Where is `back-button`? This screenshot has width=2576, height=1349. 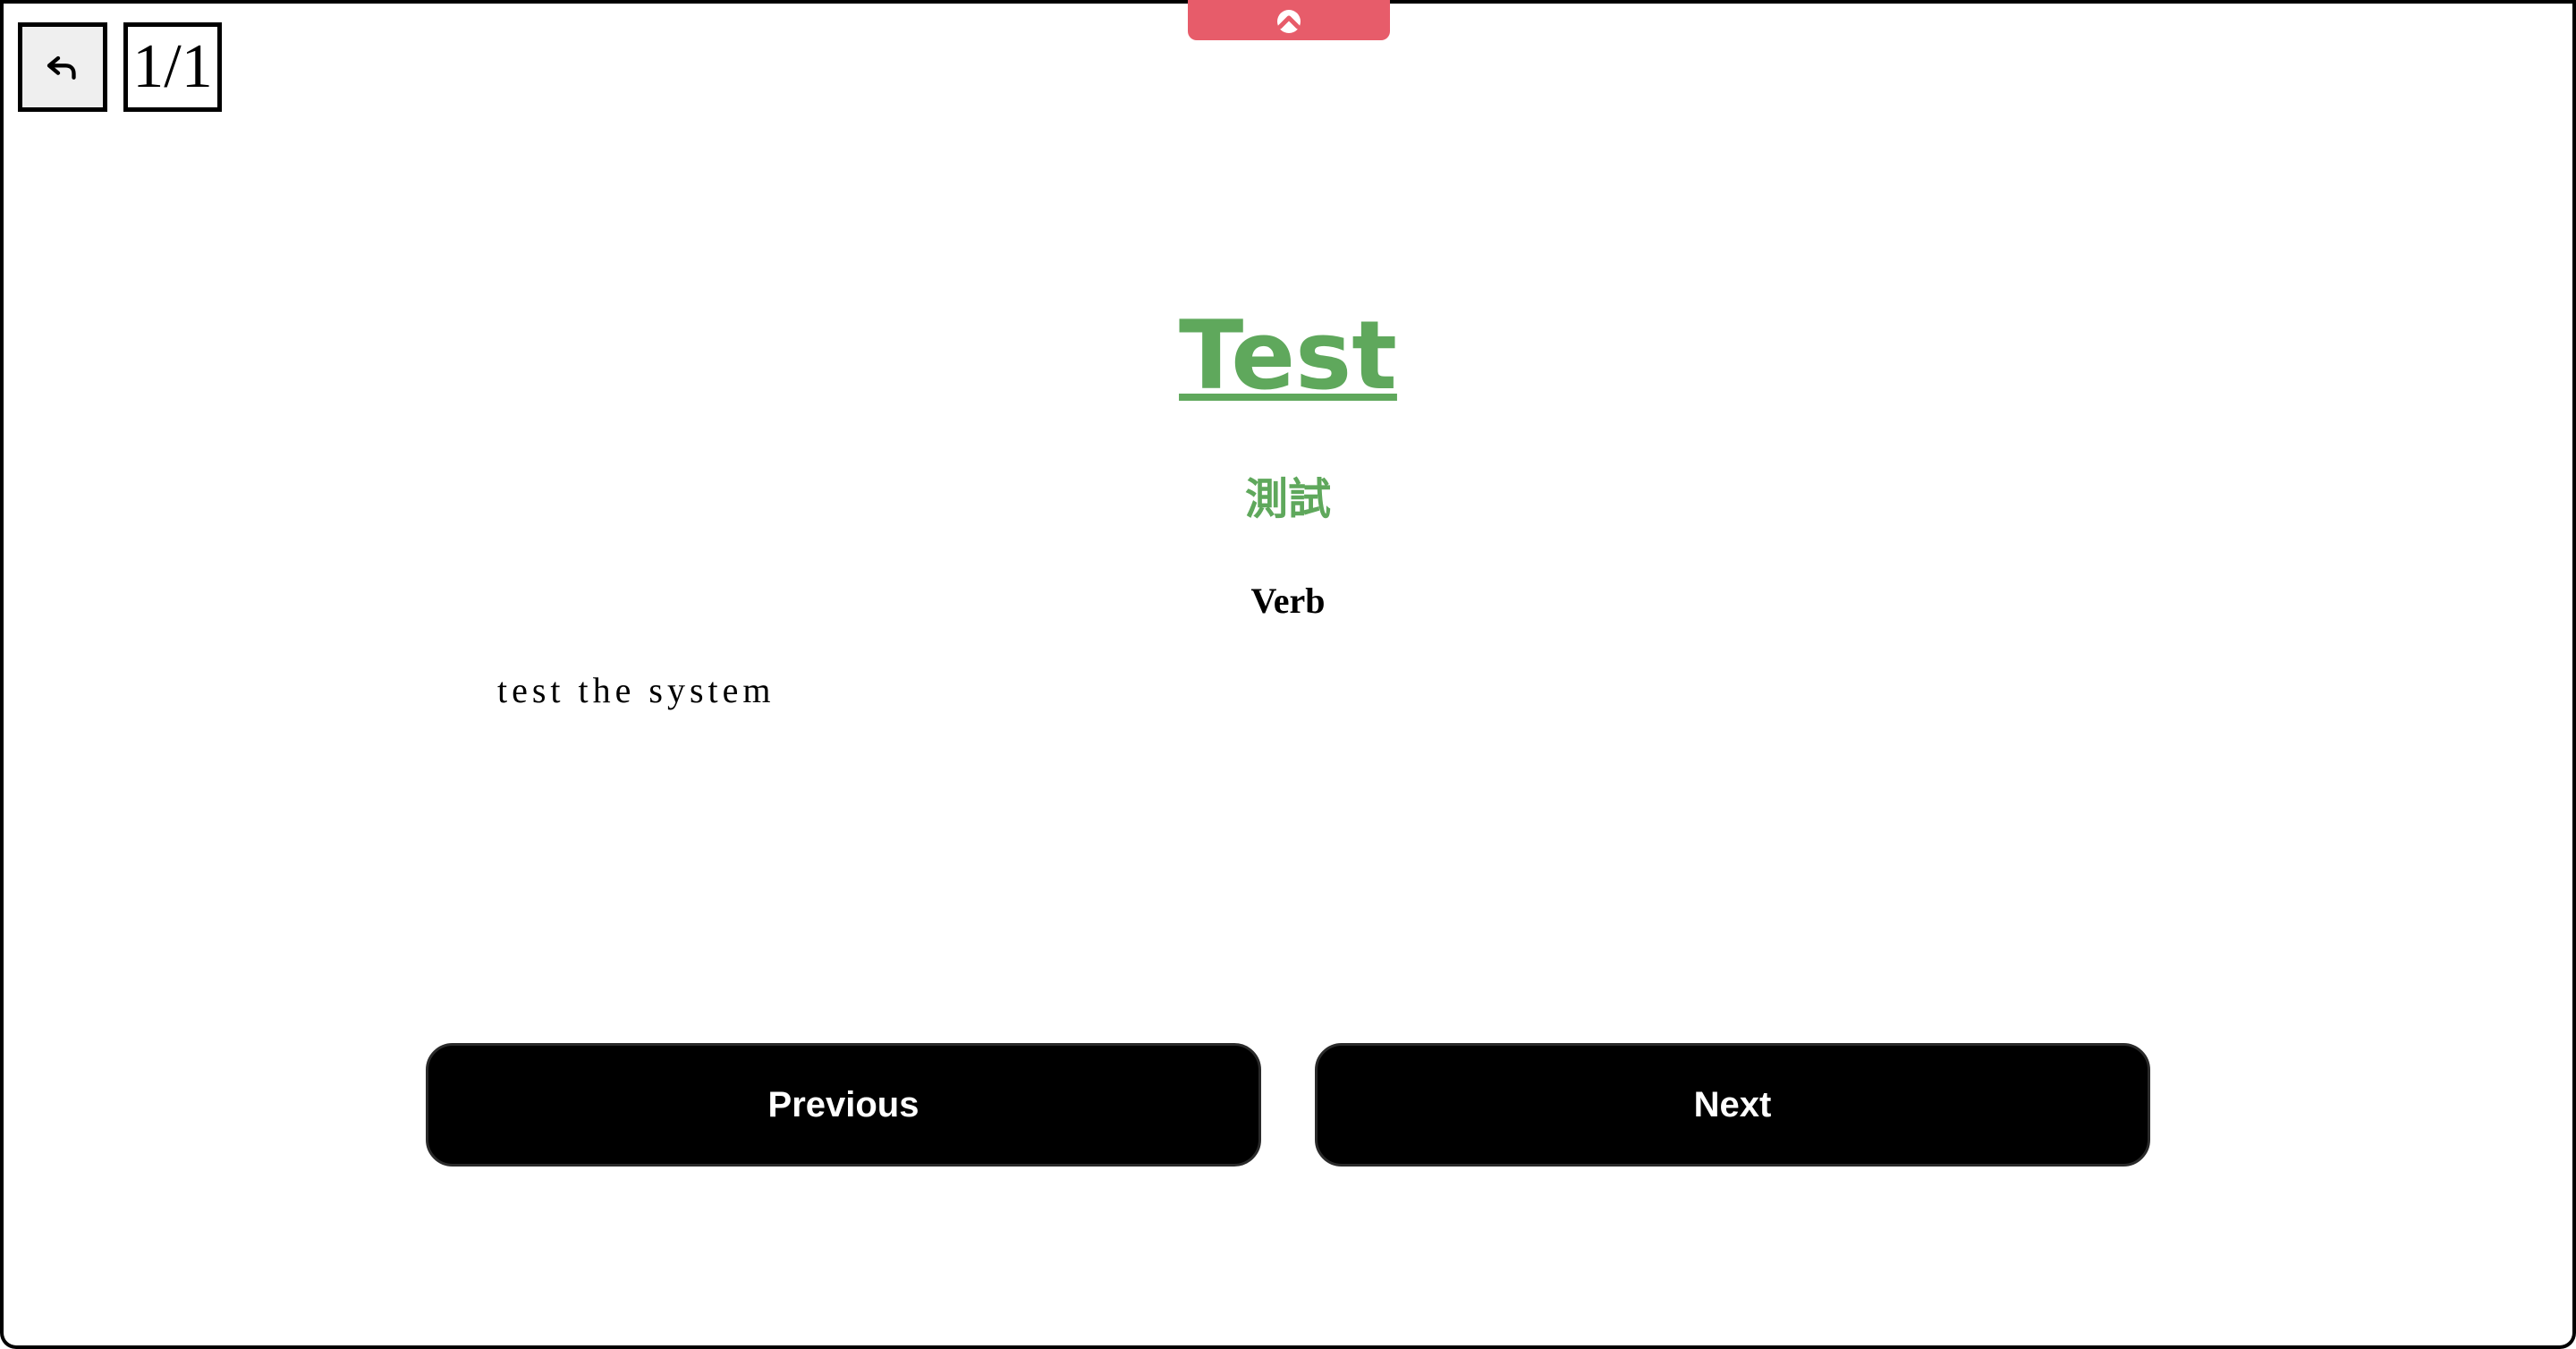 back-button is located at coordinates (62, 67).